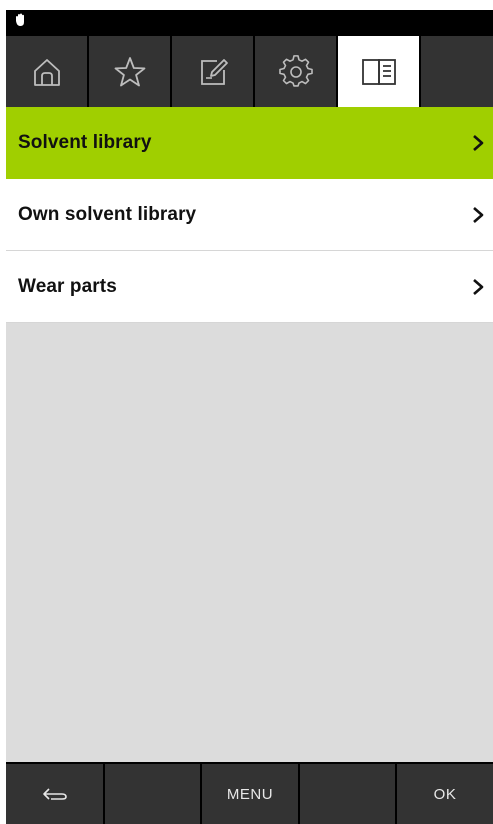 The image size is (493, 824). Describe the element at coordinates (107, 214) in the screenshot. I see `menu-item-label: Own solvent library` at that location.